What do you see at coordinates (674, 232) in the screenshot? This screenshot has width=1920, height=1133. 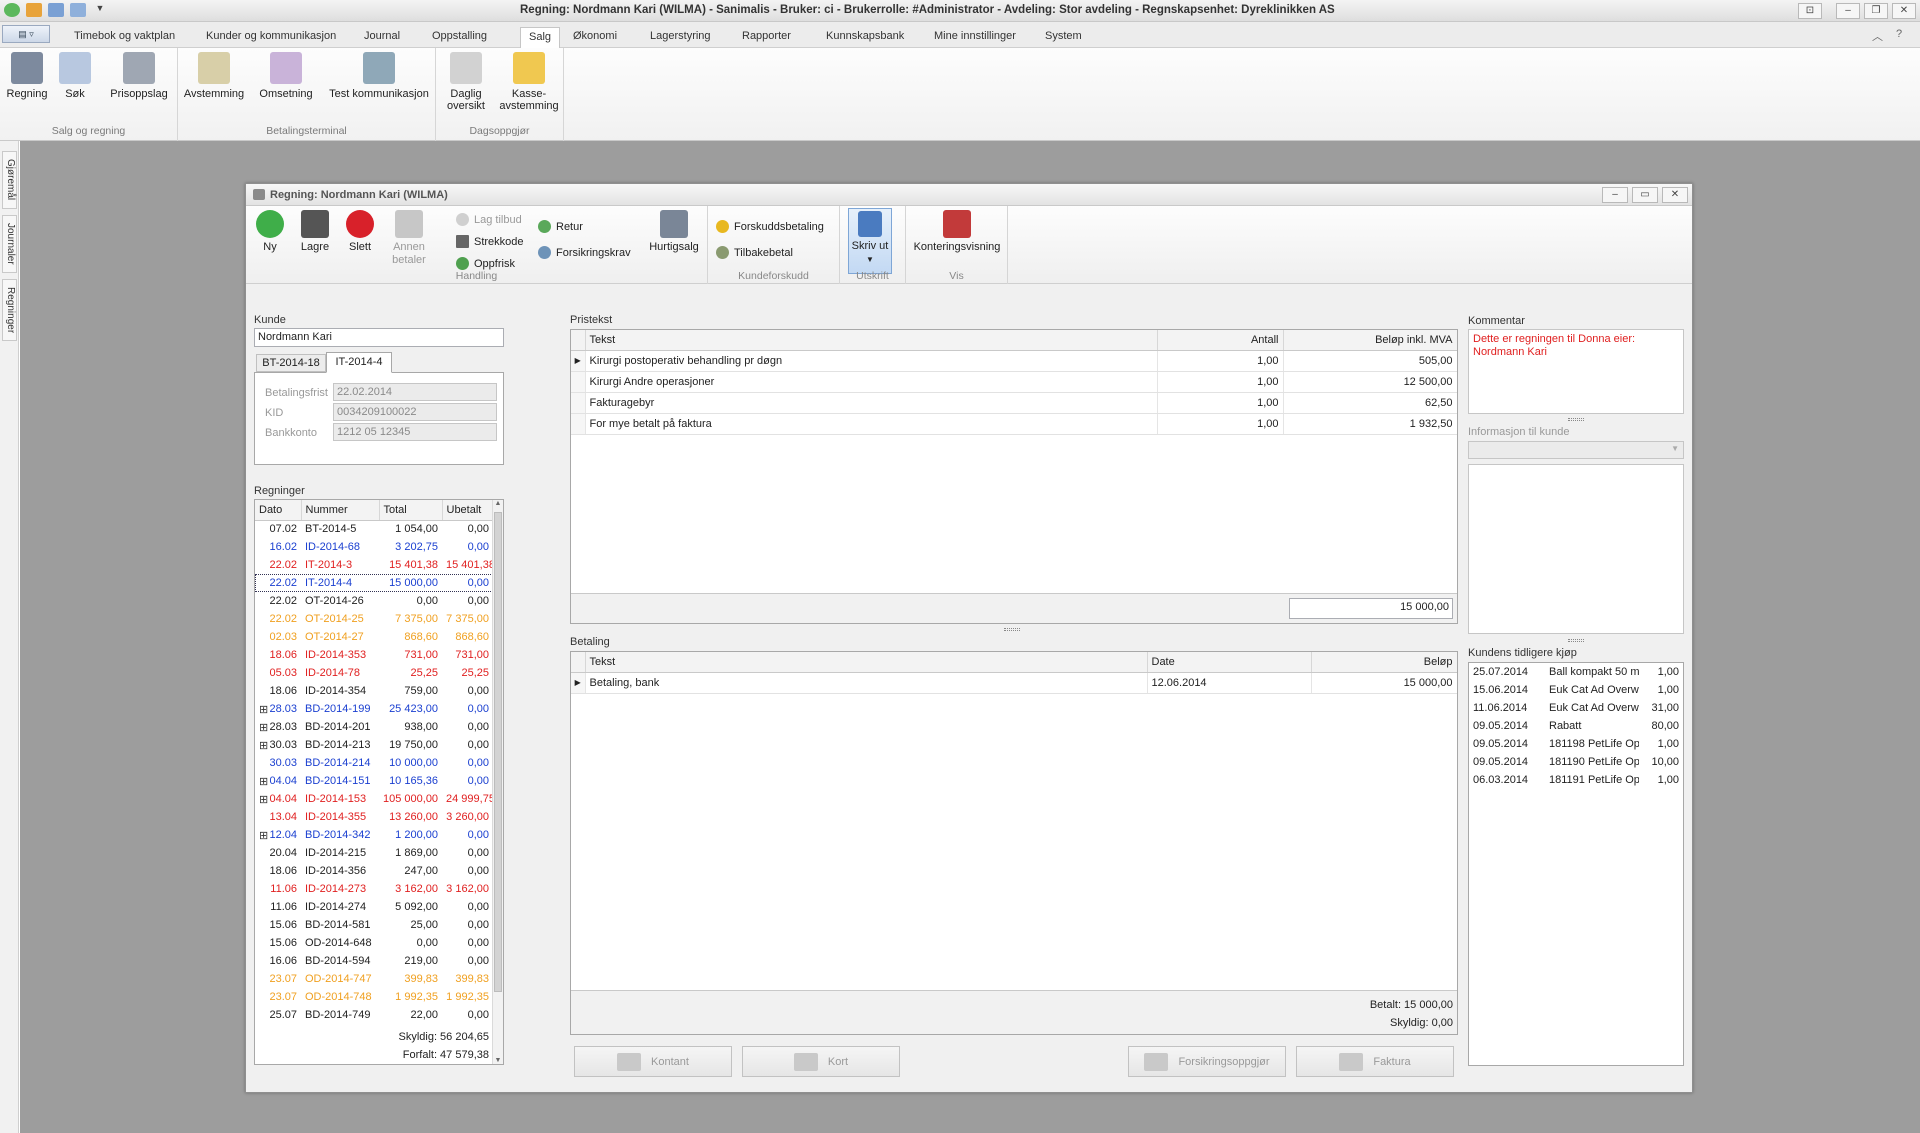 I see `hurtigsalg-button: Hurtigsalg` at bounding box center [674, 232].